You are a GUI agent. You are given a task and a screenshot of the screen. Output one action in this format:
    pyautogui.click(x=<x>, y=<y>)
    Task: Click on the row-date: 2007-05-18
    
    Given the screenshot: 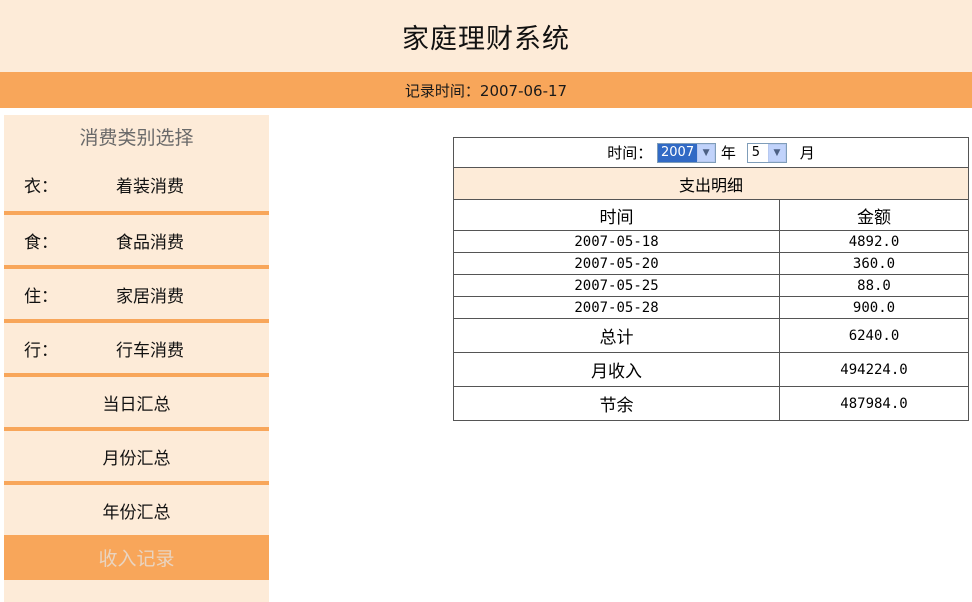 What is the action you would take?
    pyautogui.click(x=616, y=241)
    